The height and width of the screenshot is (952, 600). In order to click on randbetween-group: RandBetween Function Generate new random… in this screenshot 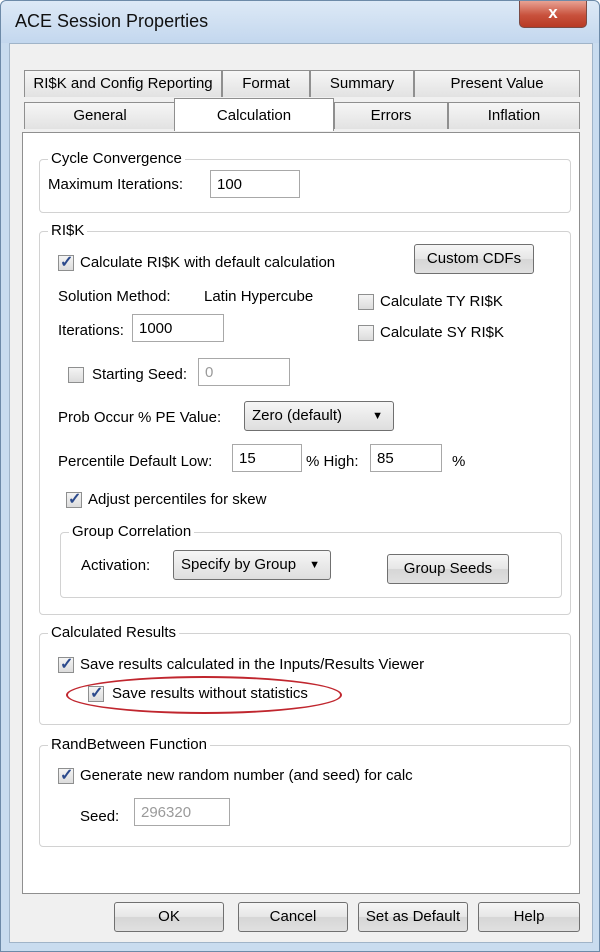, I will do `click(305, 791)`.